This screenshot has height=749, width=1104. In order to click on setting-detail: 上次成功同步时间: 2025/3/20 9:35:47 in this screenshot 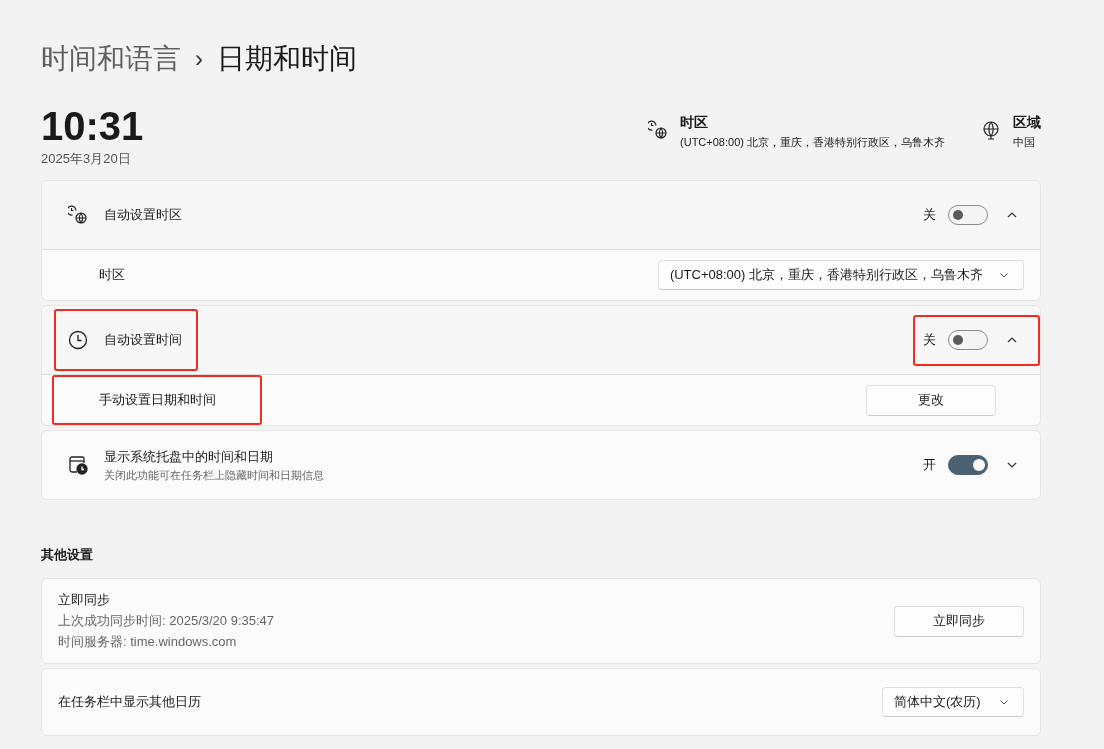, I will do `click(166, 621)`.